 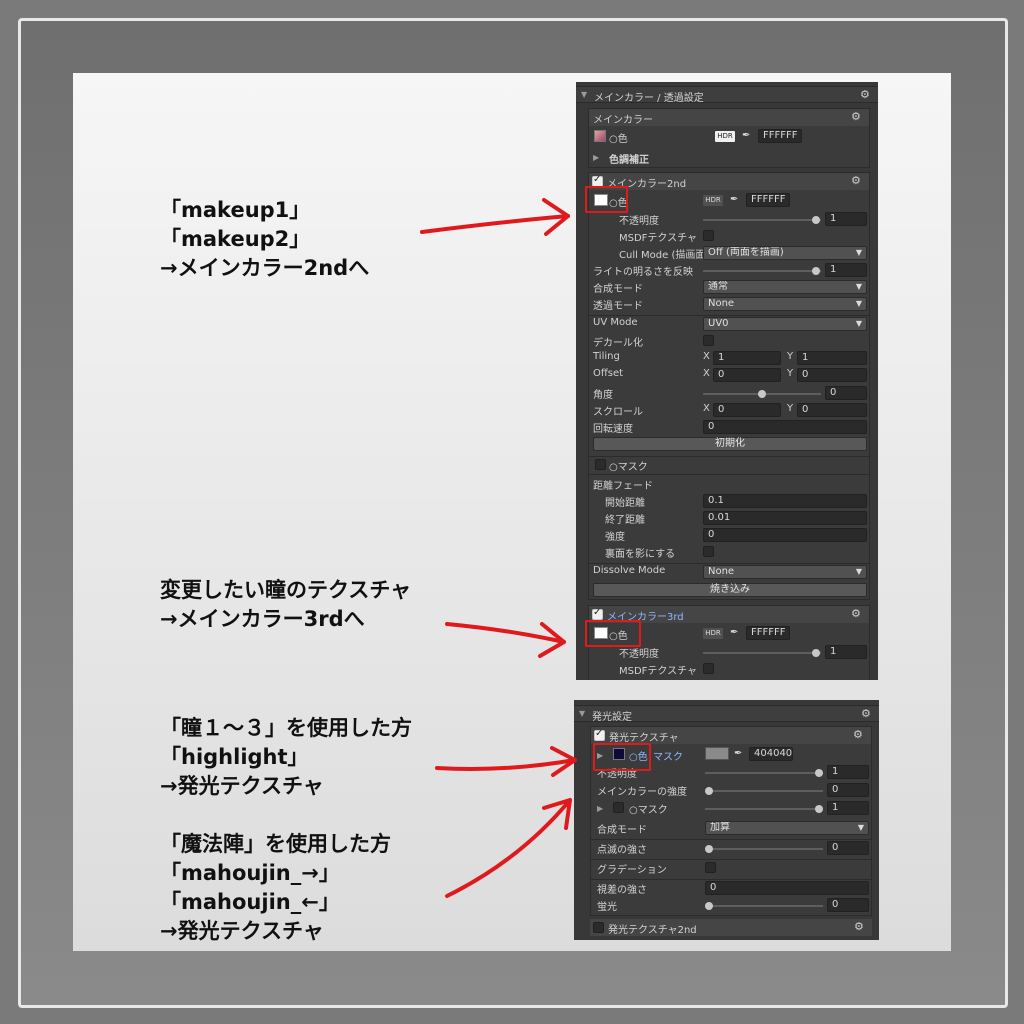 What do you see at coordinates (785, 501) in the screenshot?
I see `start-distance-field: 0.1` at bounding box center [785, 501].